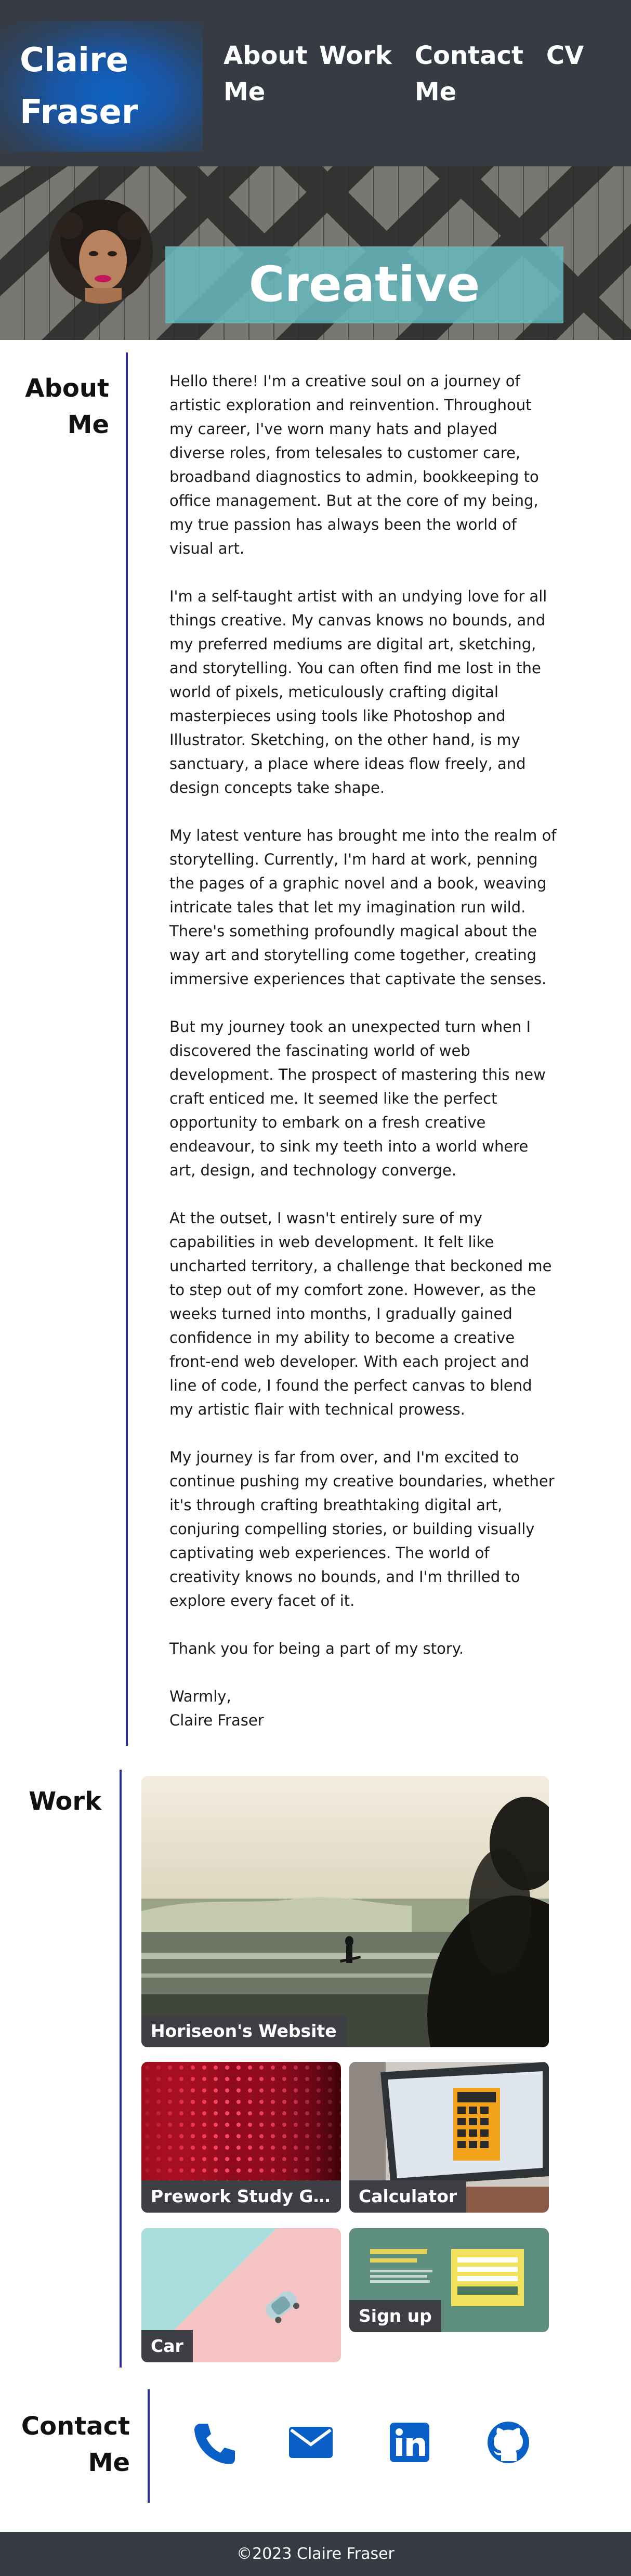 The width and height of the screenshot is (631, 2576). What do you see at coordinates (65, 1801) in the screenshot?
I see `work-heading-label: Work` at bounding box center [65, 1801].